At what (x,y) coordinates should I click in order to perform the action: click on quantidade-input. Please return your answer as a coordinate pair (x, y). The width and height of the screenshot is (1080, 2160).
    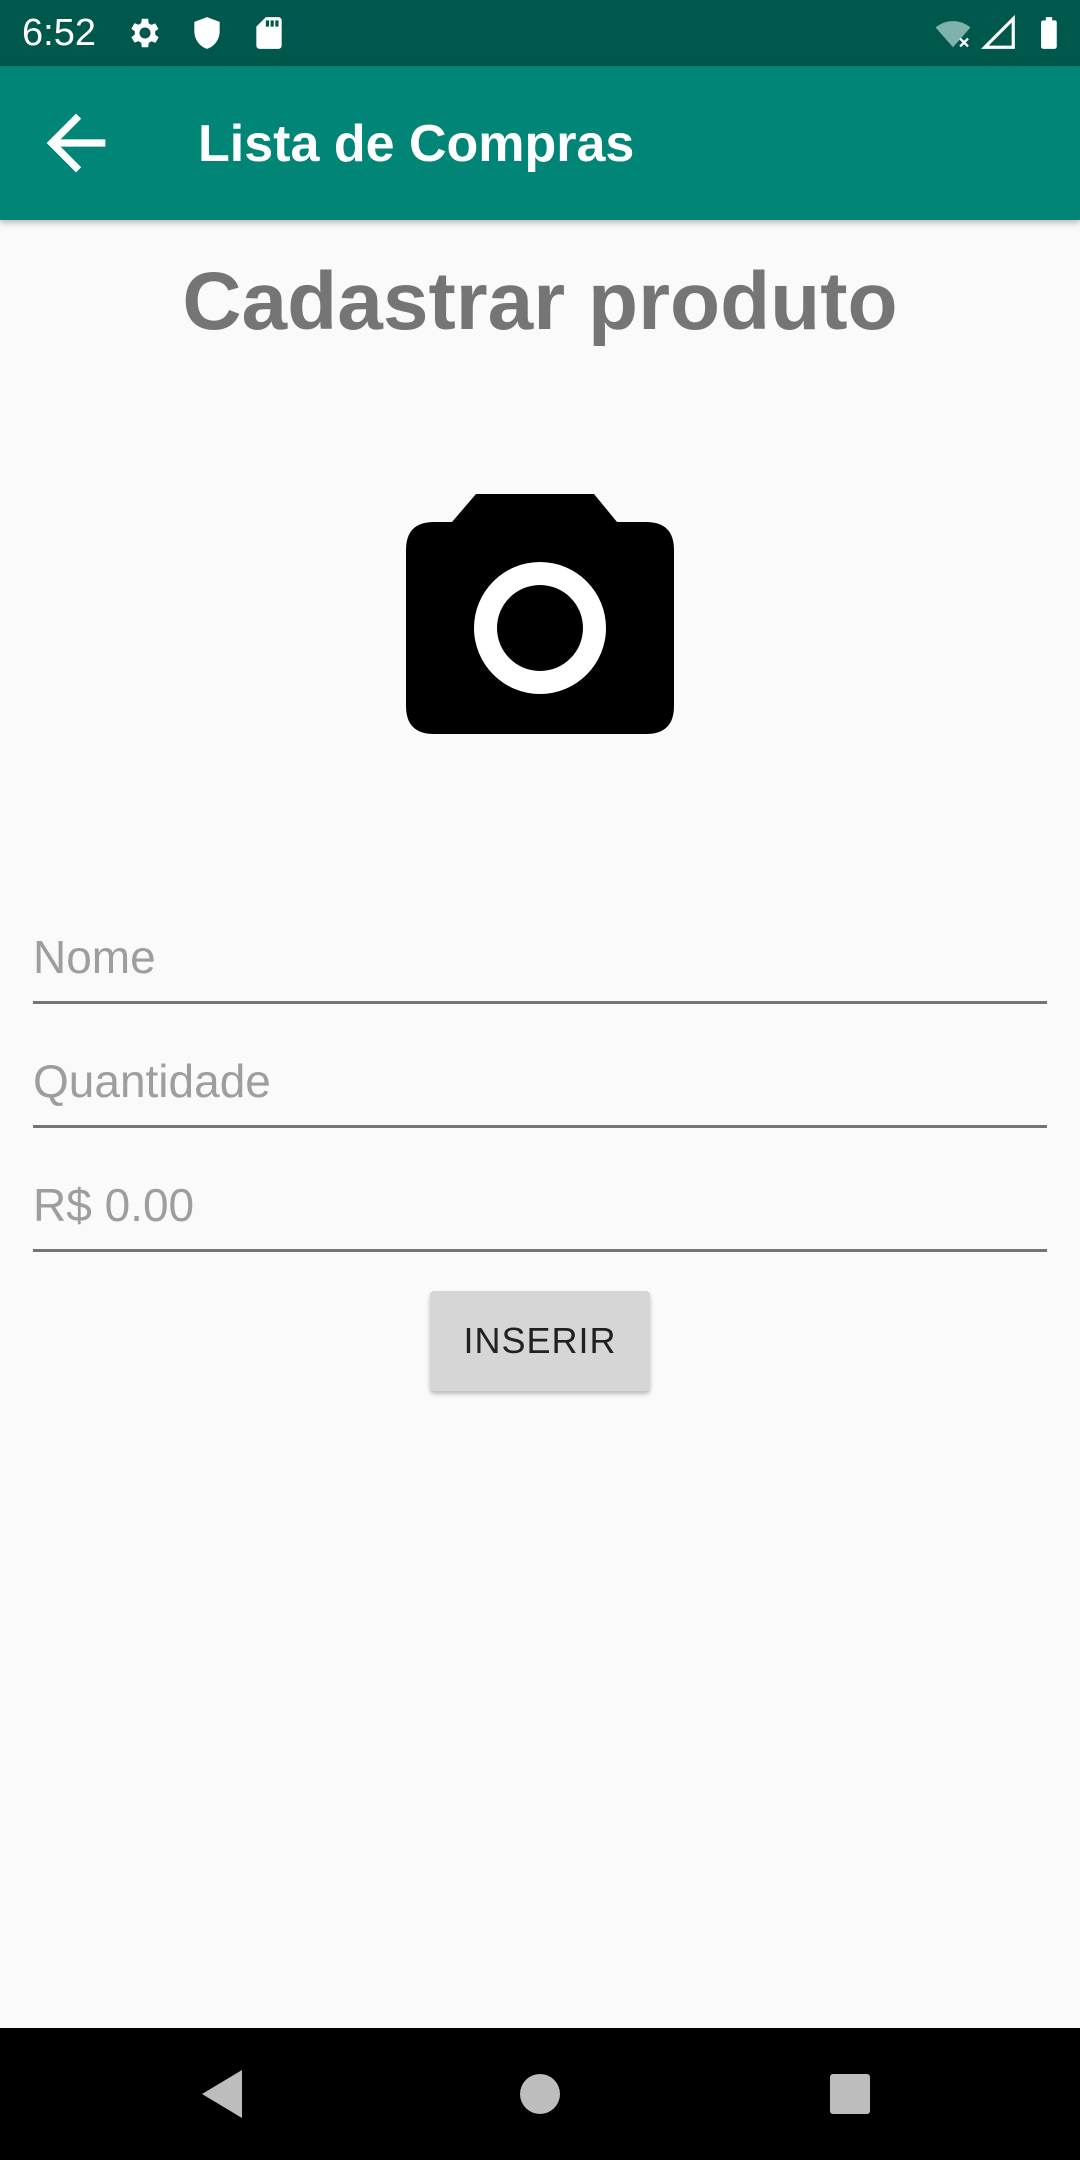
    Looking at the image, I should click on (540, 1082).